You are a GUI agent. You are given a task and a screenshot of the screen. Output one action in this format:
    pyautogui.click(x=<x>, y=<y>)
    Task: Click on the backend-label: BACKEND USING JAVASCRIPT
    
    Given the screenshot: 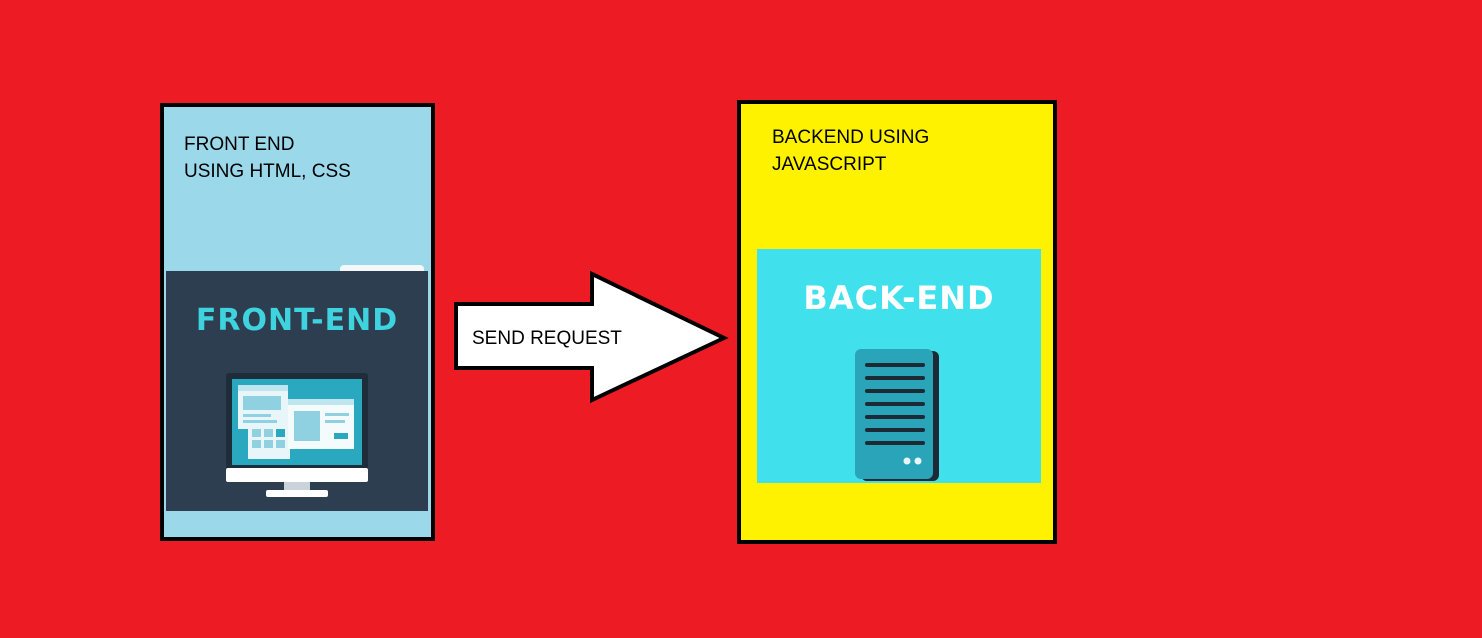 What is the action you would take?
    pyautogui.click(x=850, y=151)
    